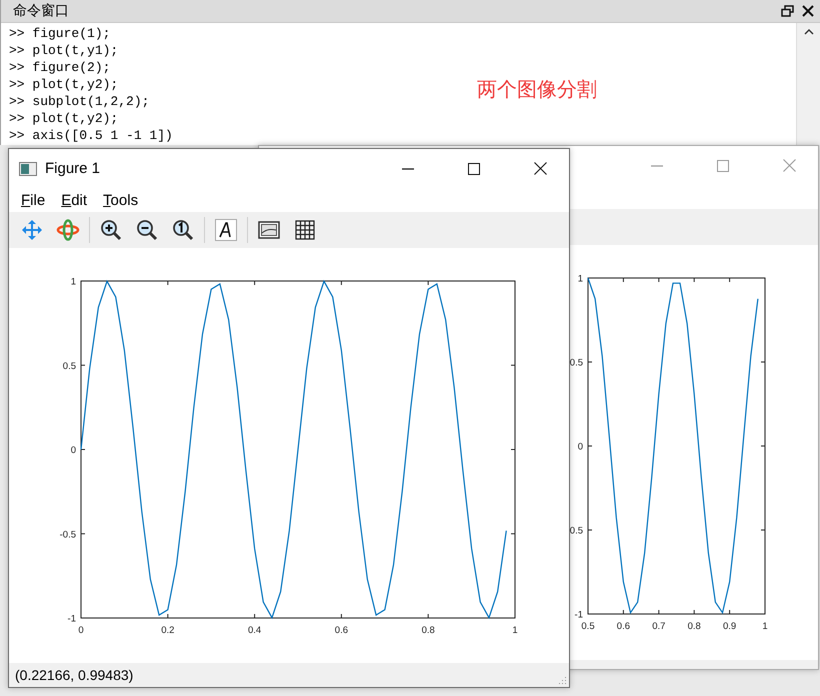 This screenshot has height=696, width=820. What do you see at coordinates (41, 11) in the screenshot?
I see `panel-title: 命令窗口` at bounding box center [41, 11].